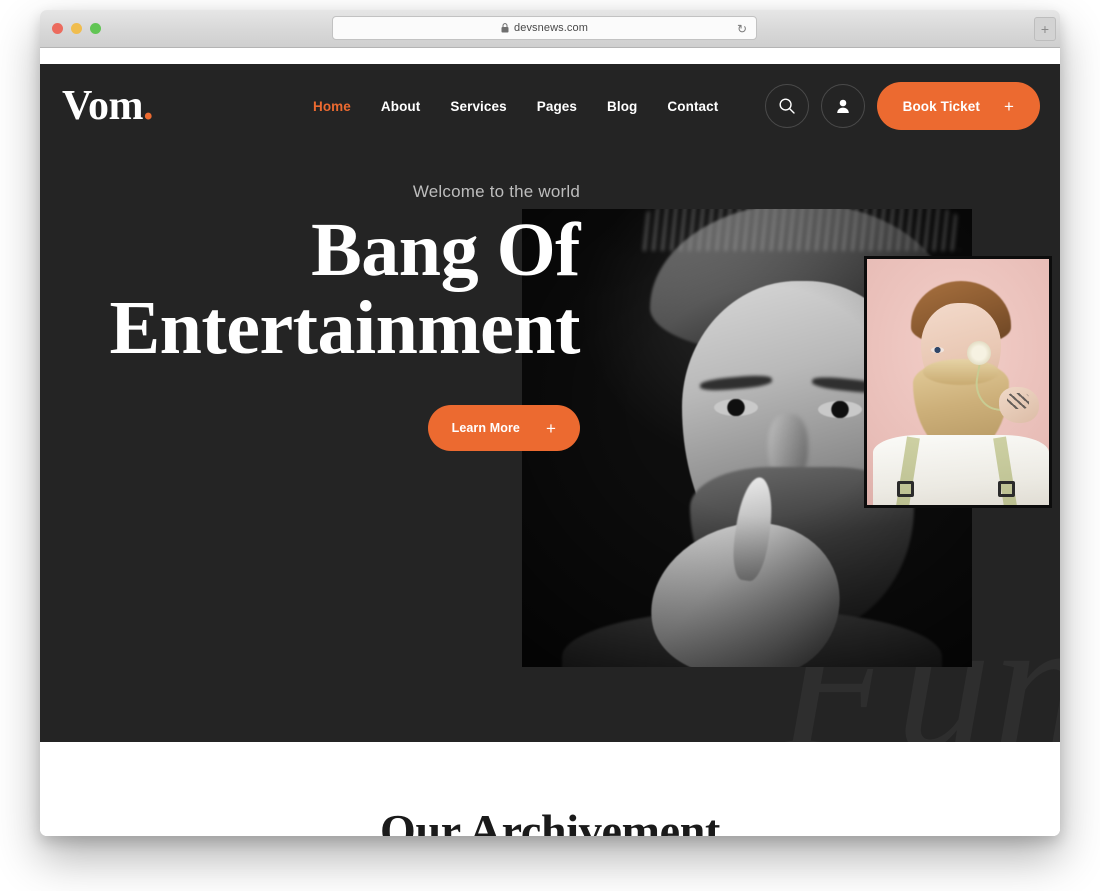 The height and width of the screenshot is (891, 1100). Describe the element at coordinates (742, 29) in the screenshot. I see `reload-icon: ↻` at that location.